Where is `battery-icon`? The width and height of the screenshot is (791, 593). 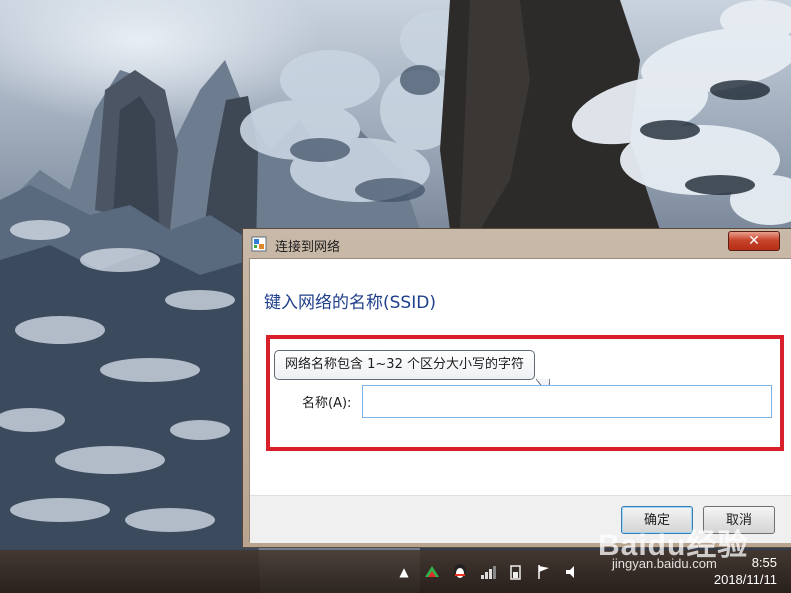
battery-icon is located at coordinates (516, 572).